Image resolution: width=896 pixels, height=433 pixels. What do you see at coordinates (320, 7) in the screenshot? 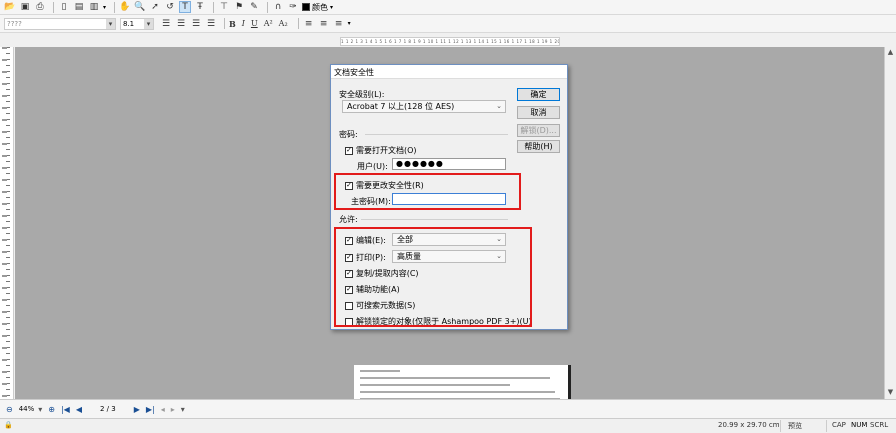
I see `color-label: 颜色` at bounding box center [320, 7].